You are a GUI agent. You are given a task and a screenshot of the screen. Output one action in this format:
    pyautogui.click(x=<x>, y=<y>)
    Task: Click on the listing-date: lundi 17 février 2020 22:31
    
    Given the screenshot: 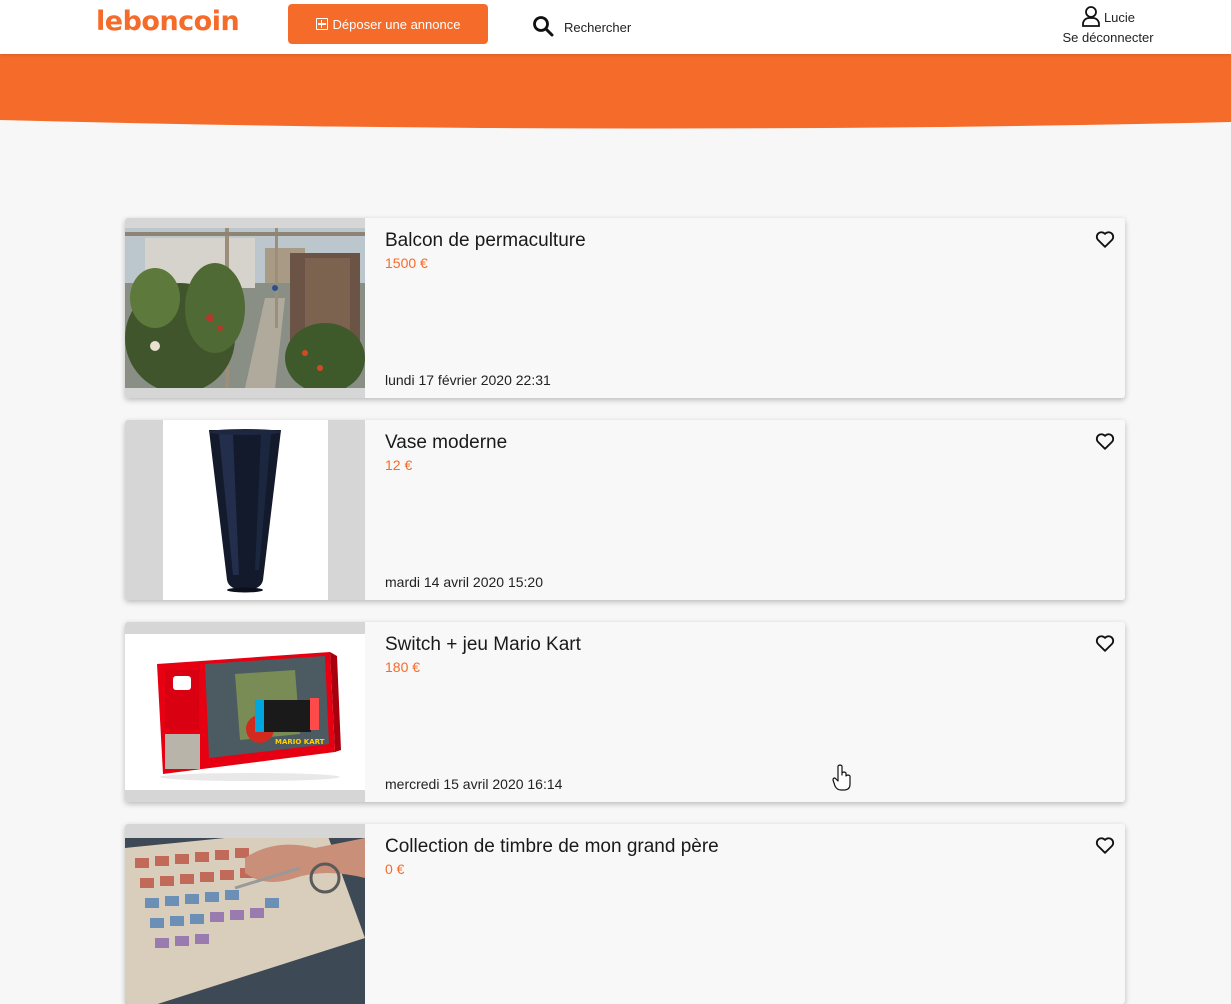 What is the action you would take?
    pyautogui.click(x=468, y=380)
    